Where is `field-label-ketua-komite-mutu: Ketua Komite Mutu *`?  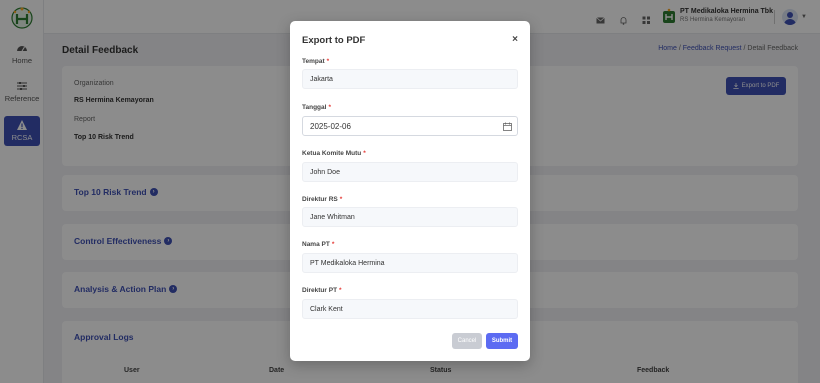 field-label-ketua-komite-mutu: Ketua Komite Mutu * is located at coordinates (334, 153).